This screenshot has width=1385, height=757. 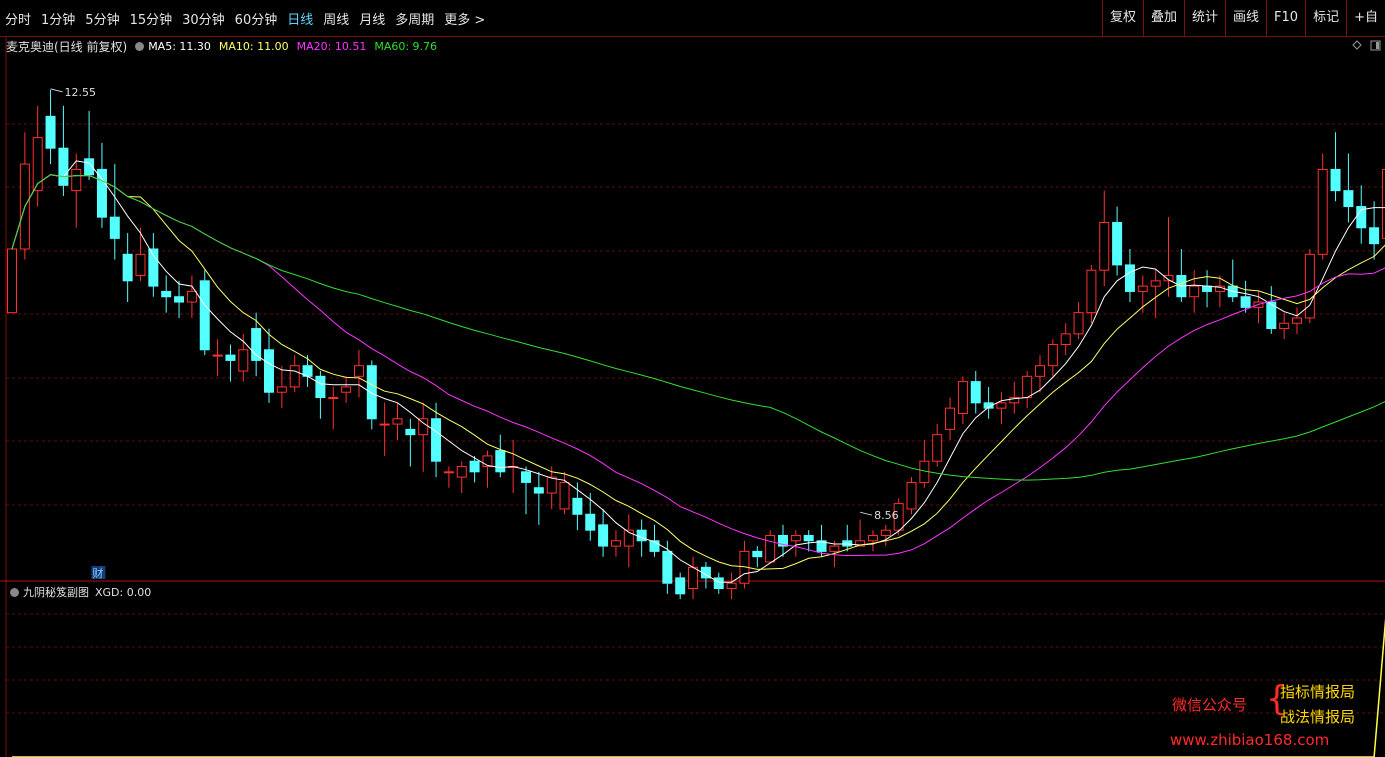 What do you see at coordinates (123, 592) in the screenshot?
I see `sub-xgd-value: XGD: 0.00` at bounding box center [123, 592].